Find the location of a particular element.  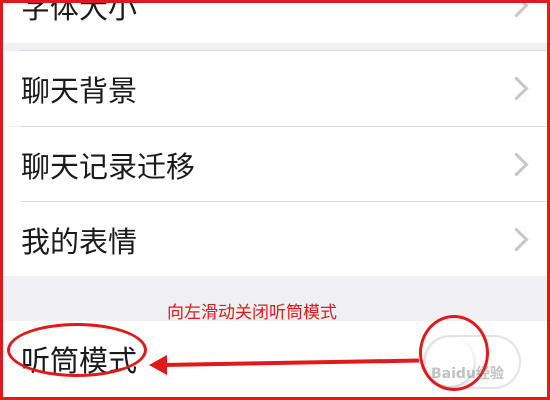

watermark: Baidu经验 is located at coordinates (467, 374).